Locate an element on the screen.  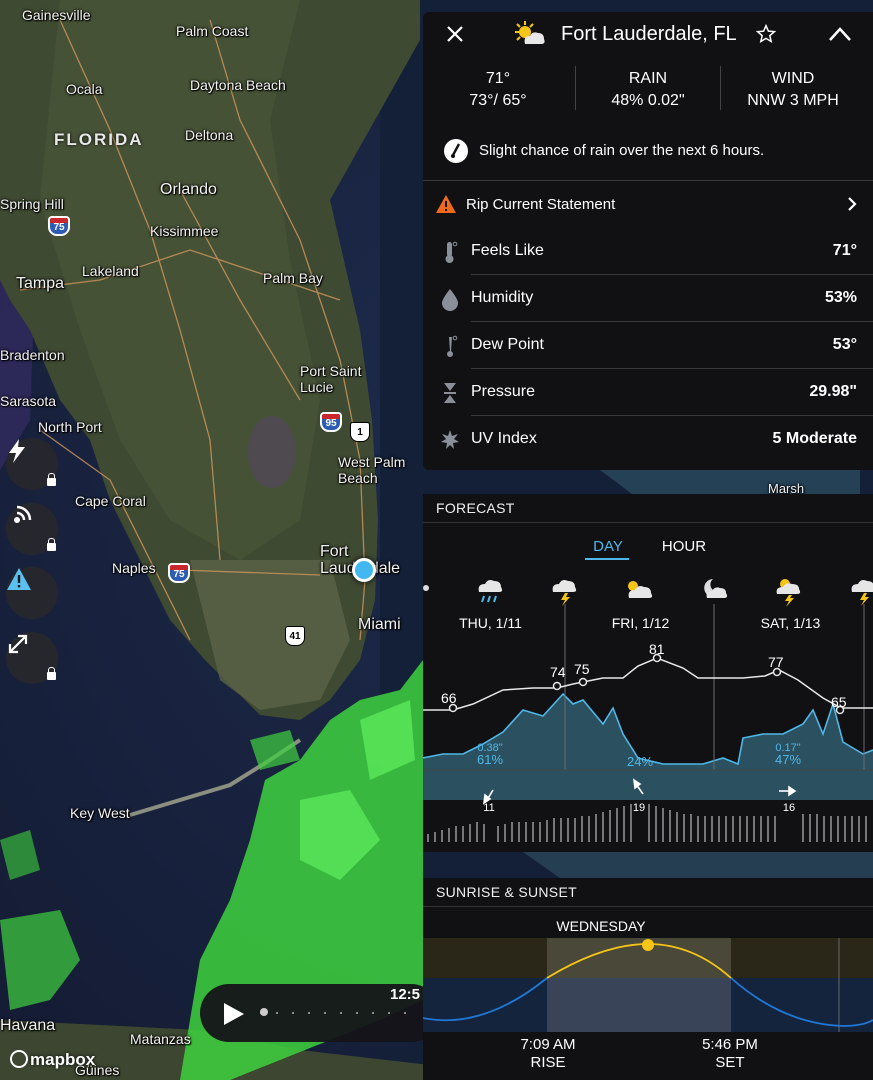
us-route-shield: 1 is located at coordinates (360, 432).